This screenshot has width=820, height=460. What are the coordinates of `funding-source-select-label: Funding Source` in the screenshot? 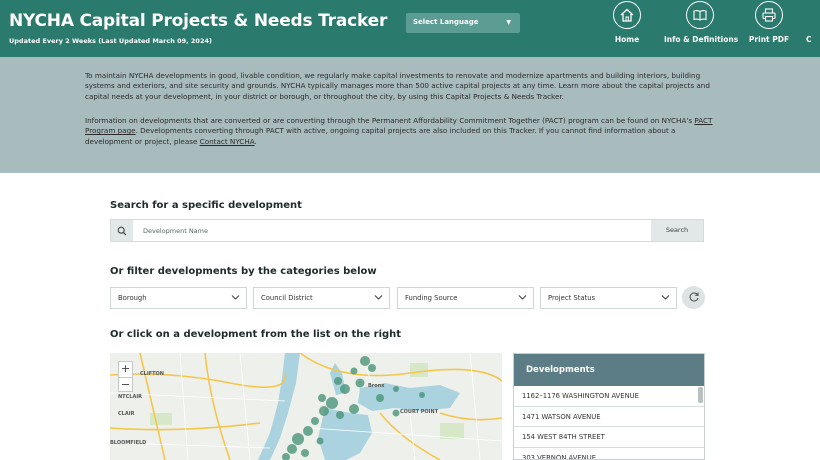 It's located at (431, 298).